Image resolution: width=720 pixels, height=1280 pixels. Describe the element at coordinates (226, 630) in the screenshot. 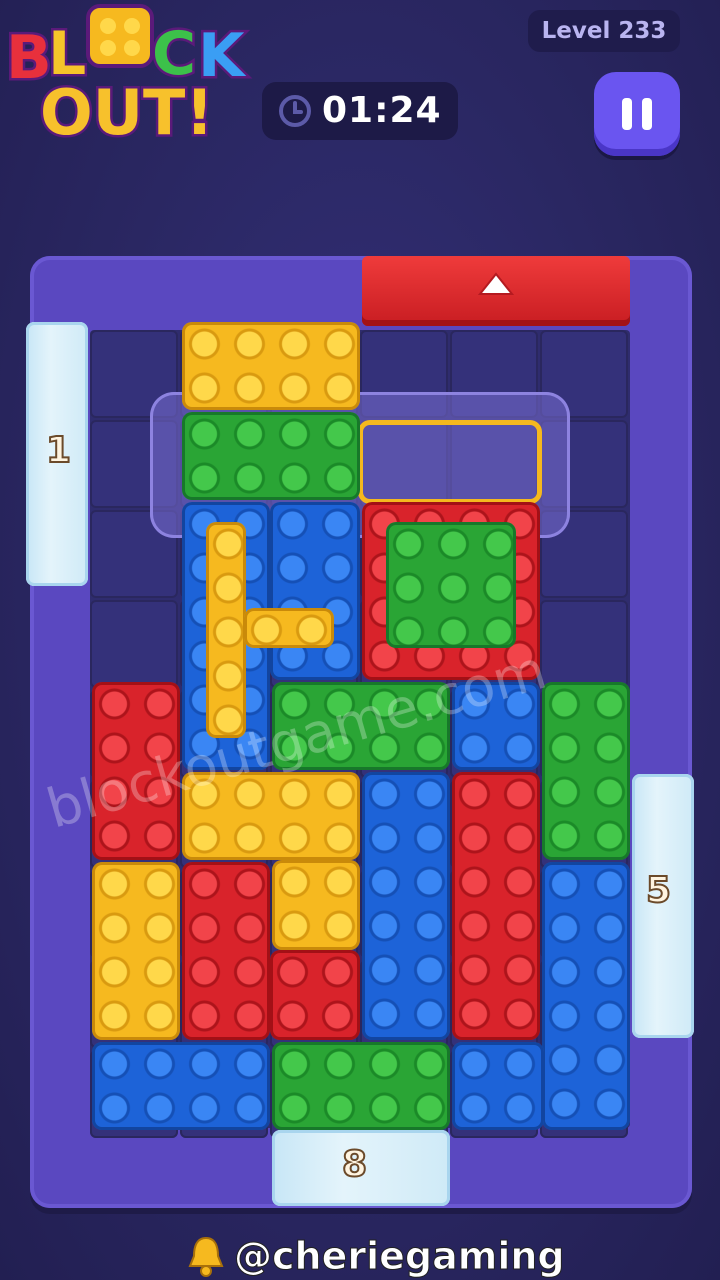

I see `yellow-block-t-inner` at that location.